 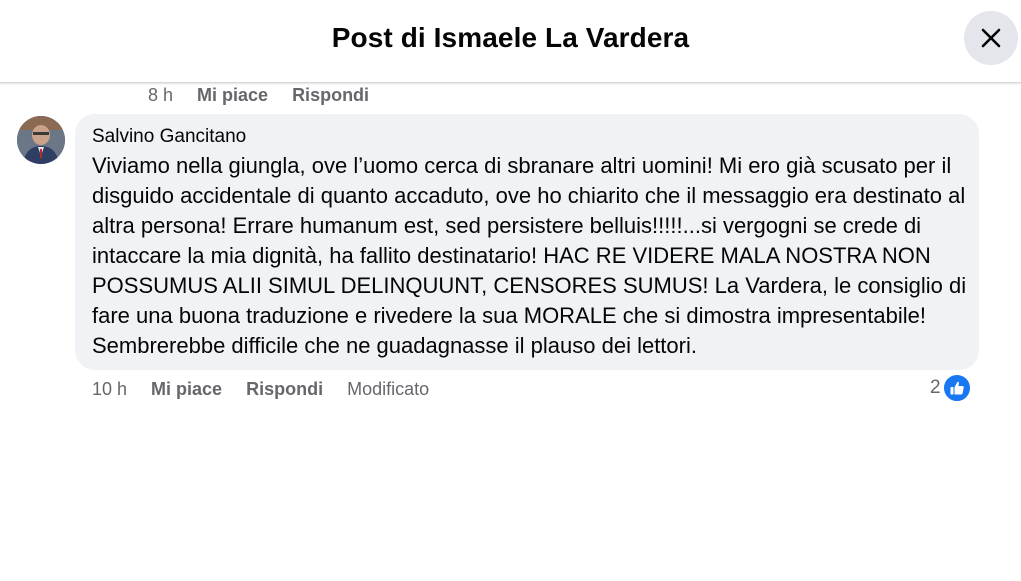 What do you see at coordinates (527, 137) in the screenshot?
I see `comment-author: Salvino Gancitano` at bounding box center [527, 137].